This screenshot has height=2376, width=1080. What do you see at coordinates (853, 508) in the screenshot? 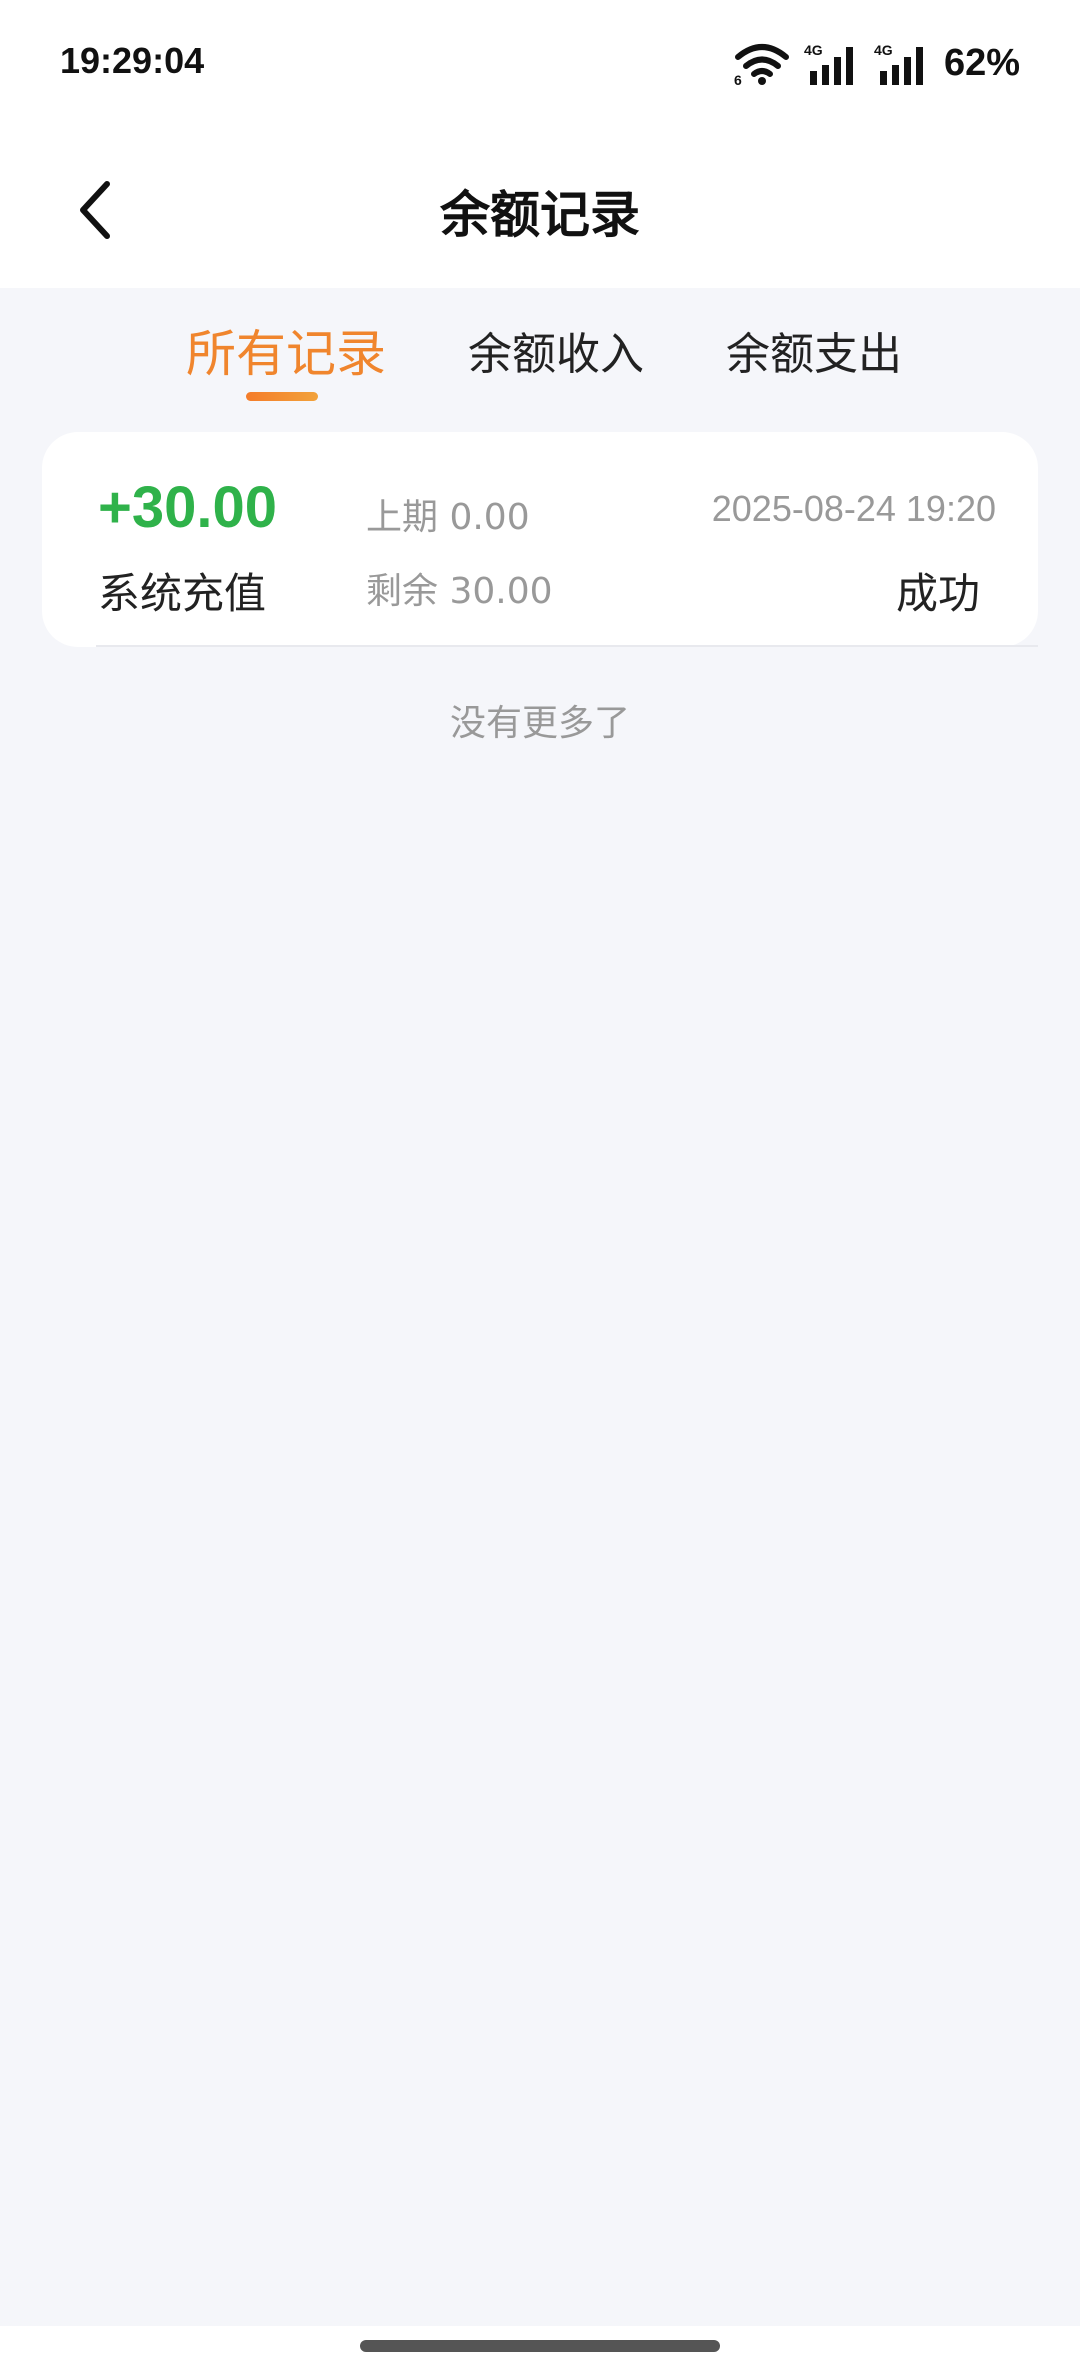
I see `record-time: 2025-08-24 19:20` at bounding box center [853, 508].